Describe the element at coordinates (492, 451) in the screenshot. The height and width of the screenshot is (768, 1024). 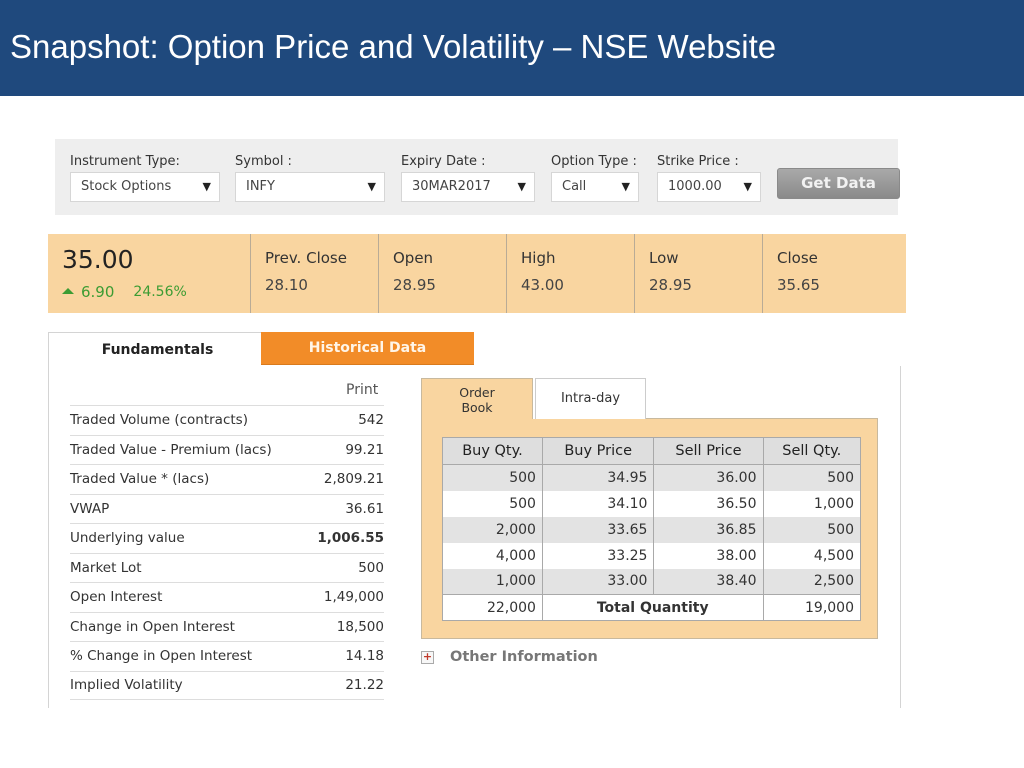
I see `header-buy-qty: Buy Qty.` at that location.